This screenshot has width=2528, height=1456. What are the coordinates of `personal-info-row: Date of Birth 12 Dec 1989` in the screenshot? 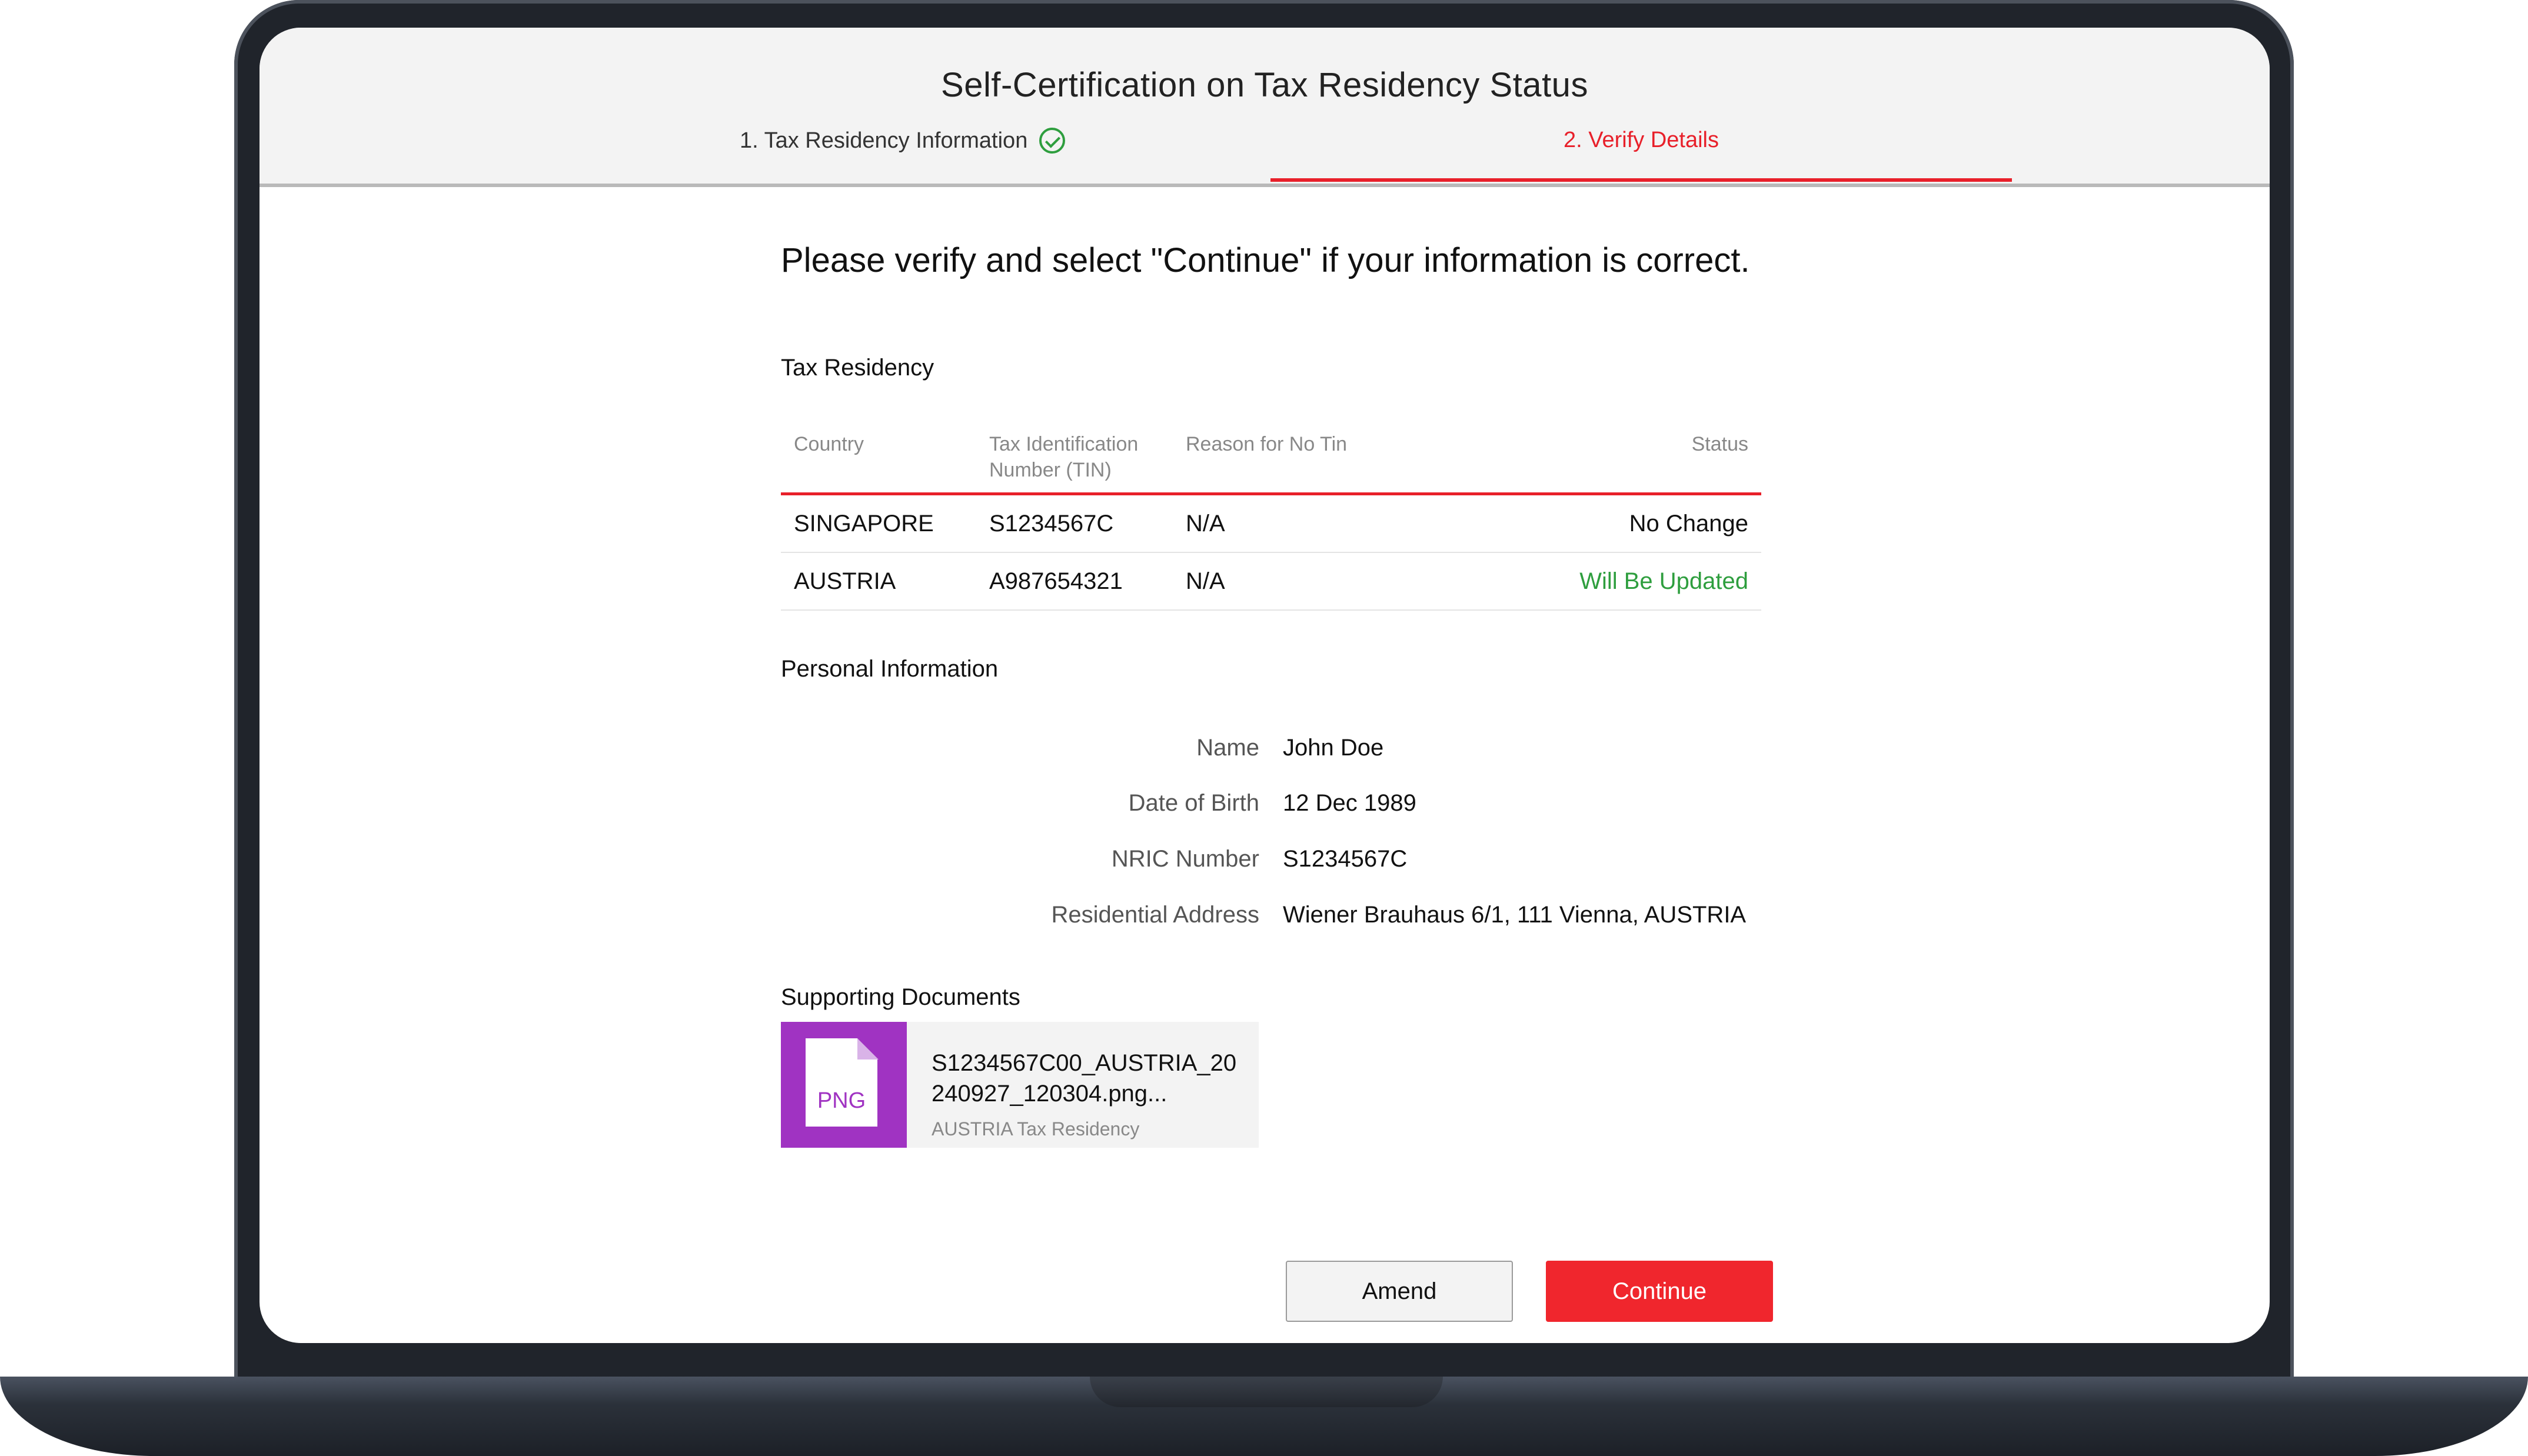 It's located at (1271, 807).